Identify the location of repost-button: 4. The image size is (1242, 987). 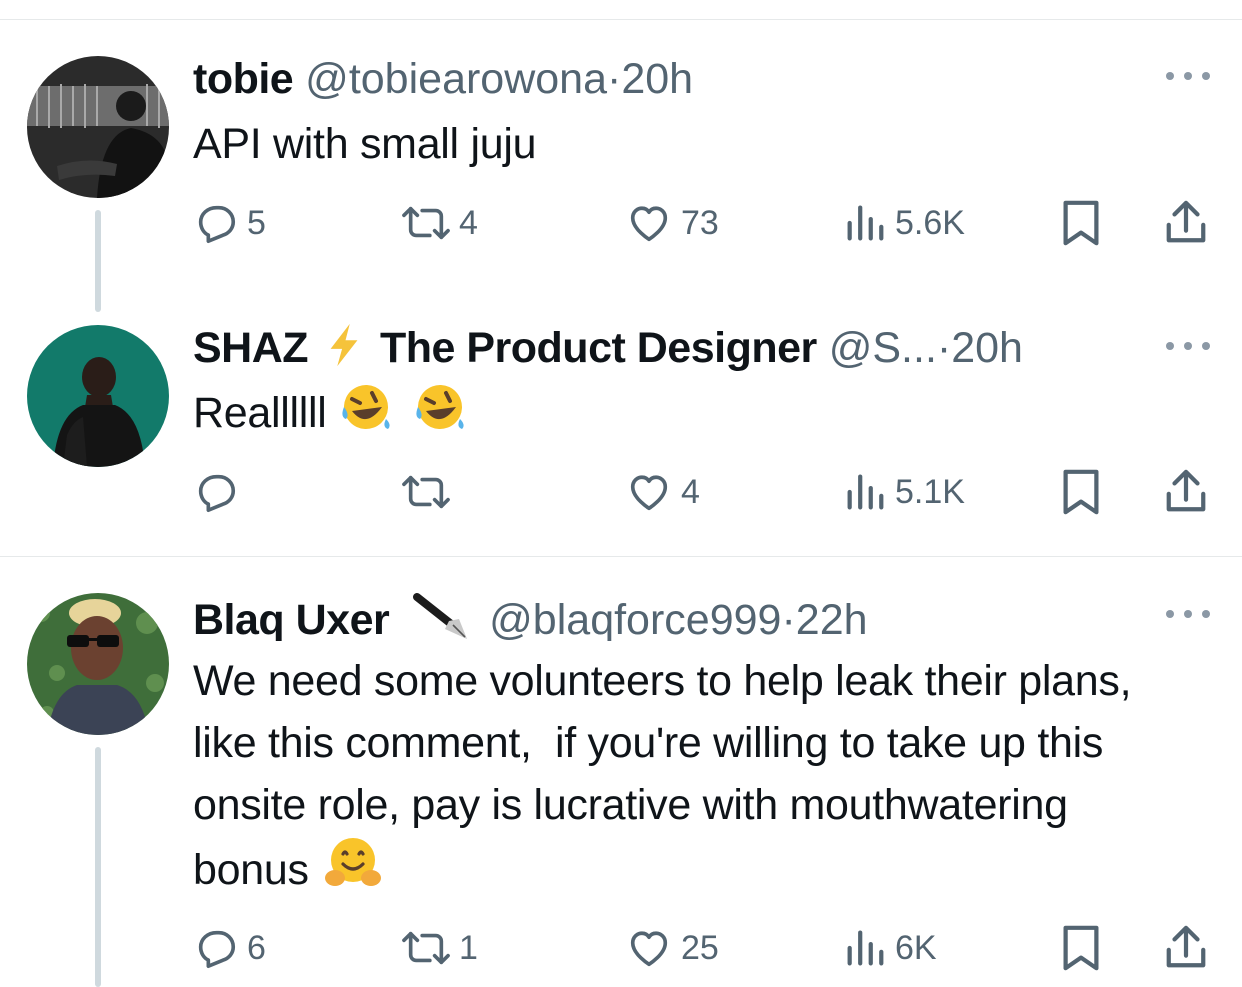
(439, 223).